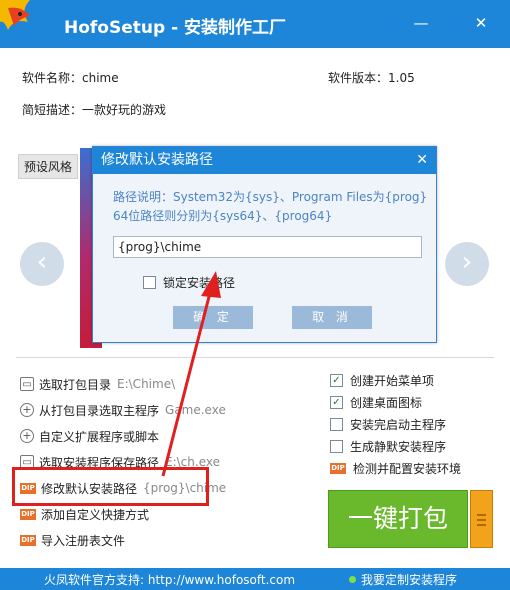 This screenshot has width=510, height=590. Describe the element at coordinates (157, 160) in the screenshot. I see `dialog-title: 修改默认安装路径` at that location.